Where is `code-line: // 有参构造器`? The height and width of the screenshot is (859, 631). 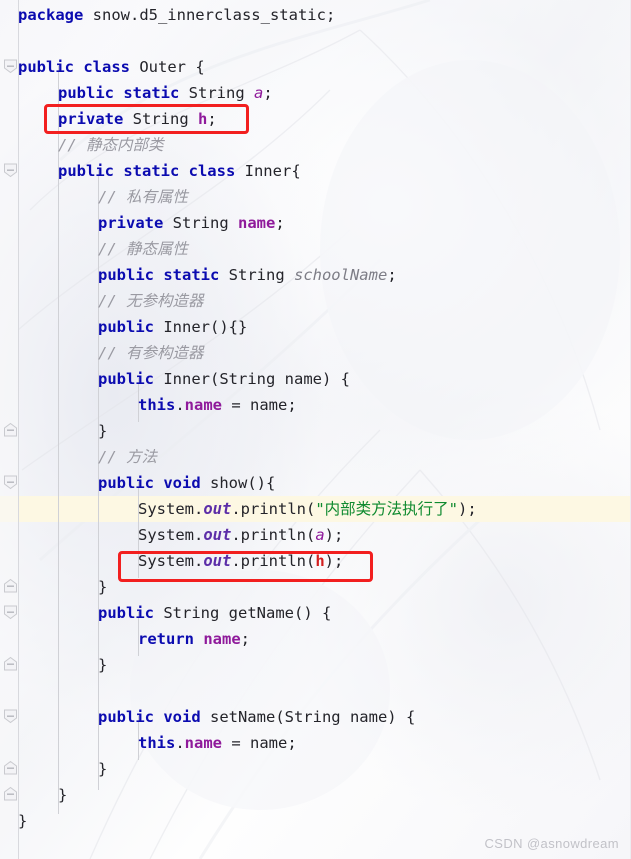 code-line: // 有参构造器 is located at coordinates (151, 353).